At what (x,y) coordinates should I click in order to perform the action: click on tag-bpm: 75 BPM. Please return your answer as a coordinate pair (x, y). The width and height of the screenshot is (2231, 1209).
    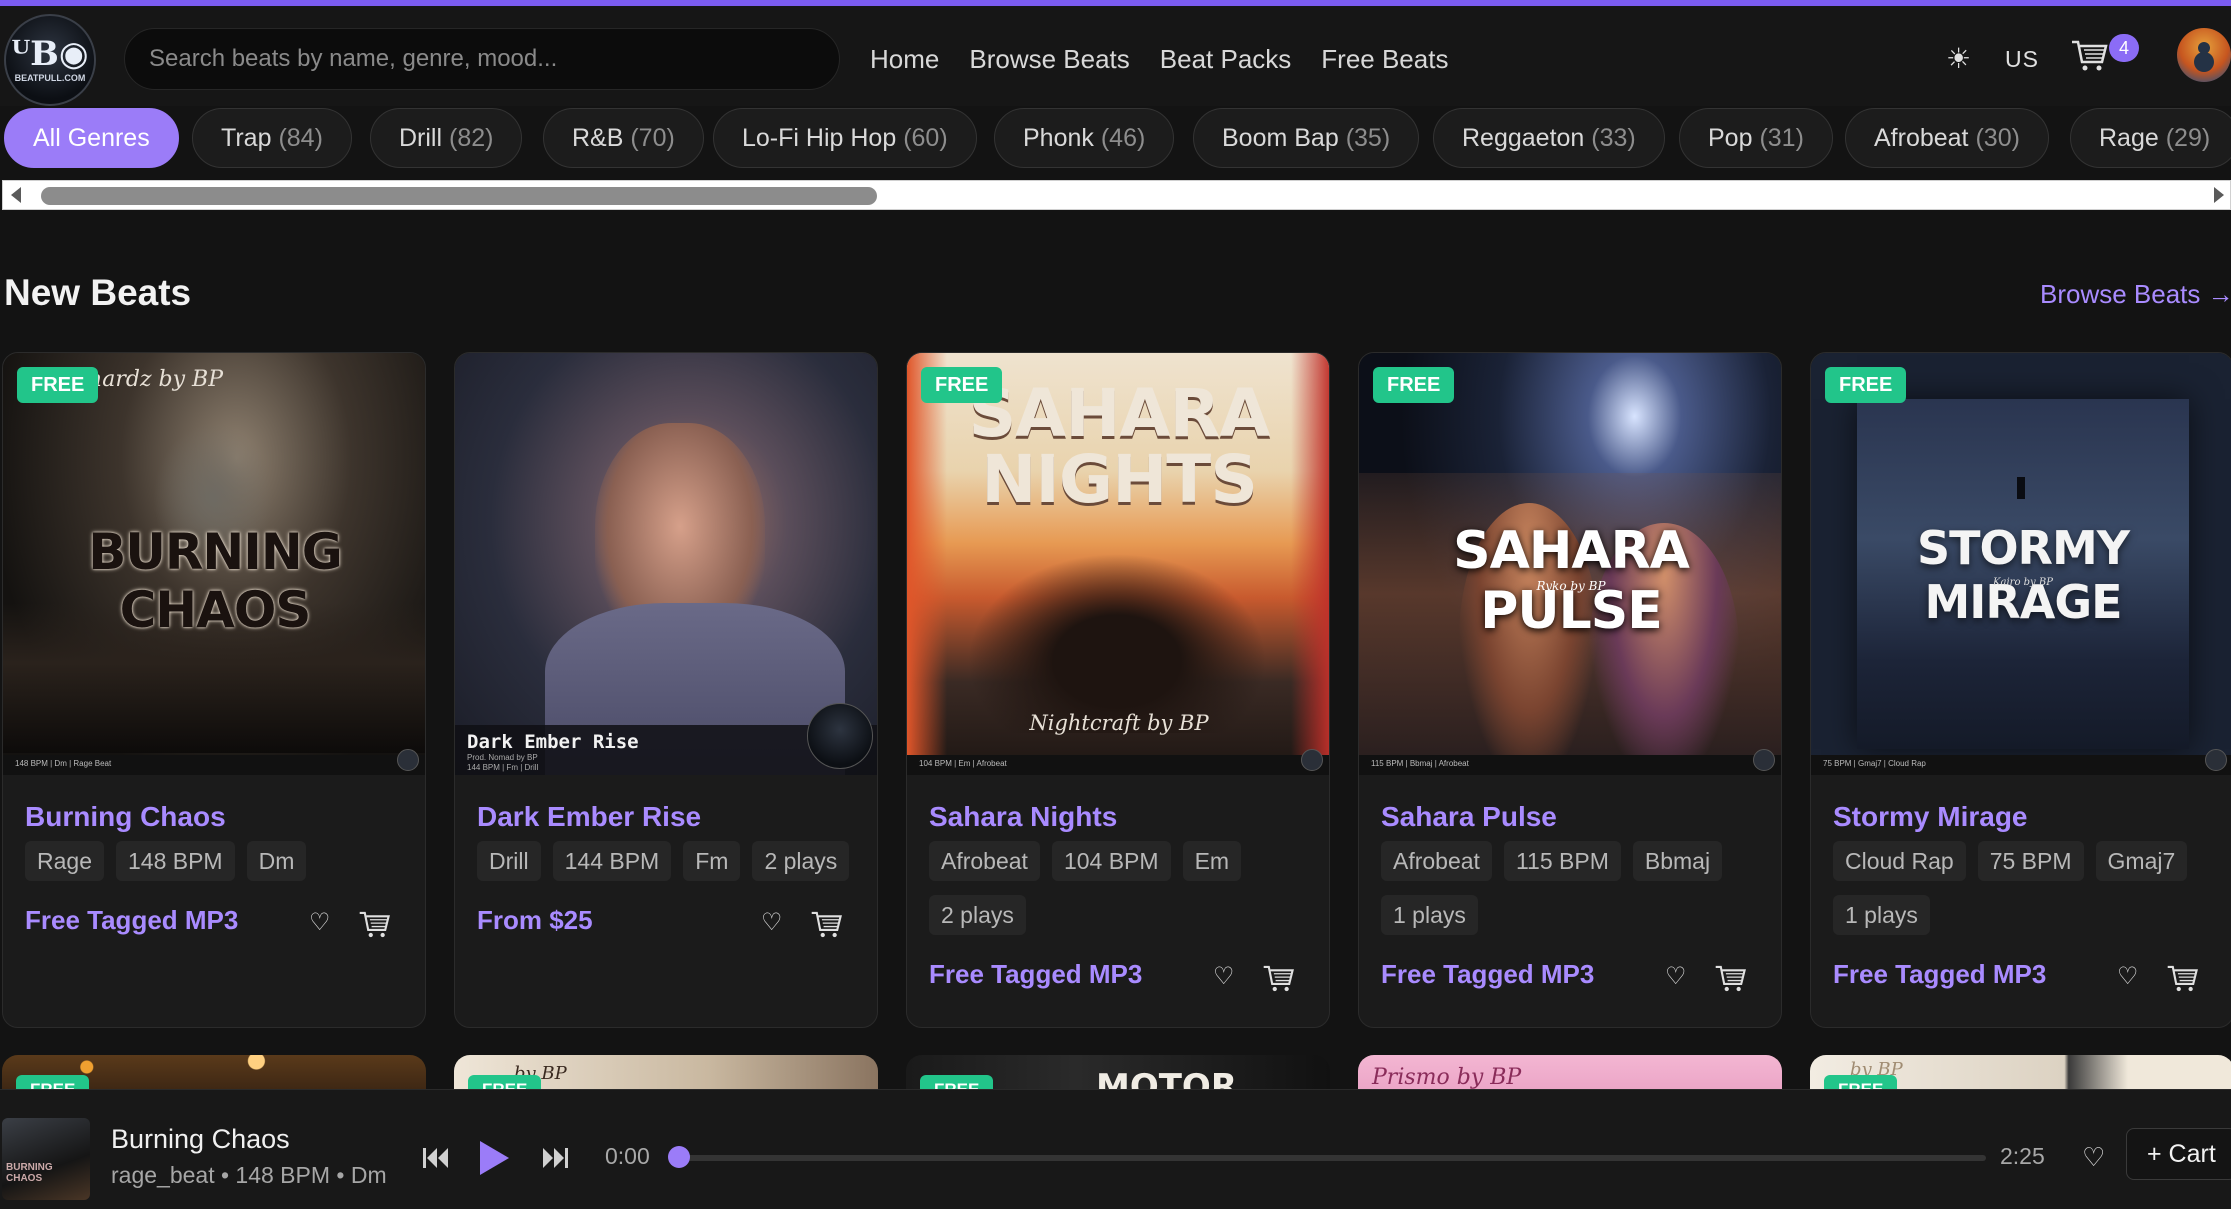
    Looking at the image, I should click on (2030, 861).